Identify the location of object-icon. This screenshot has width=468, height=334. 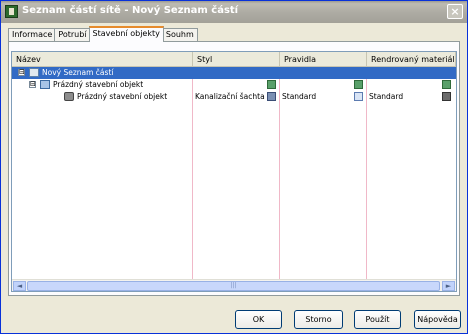
(69, 96).